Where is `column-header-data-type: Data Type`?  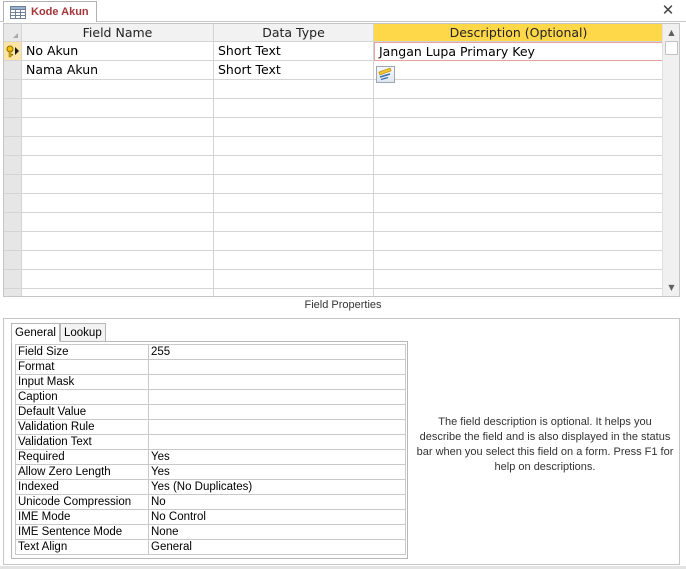 column-header-data-type: Data Type is located at coordinates (294, 33).